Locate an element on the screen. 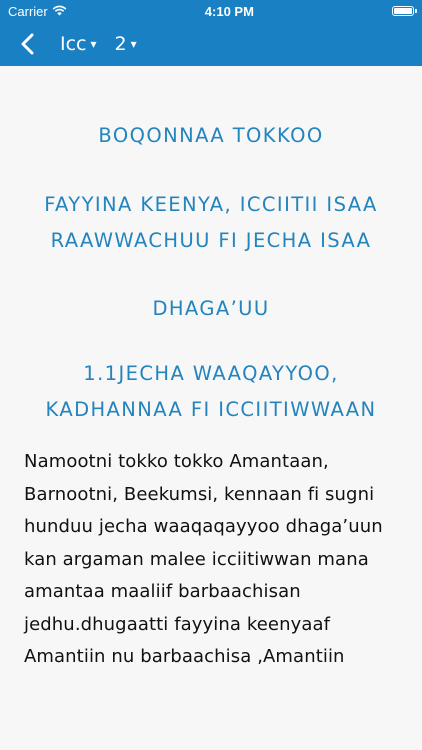 Image resolution: width=422 pixels, height=750 pixels. battery-icon is located at coordinates (404, 11).